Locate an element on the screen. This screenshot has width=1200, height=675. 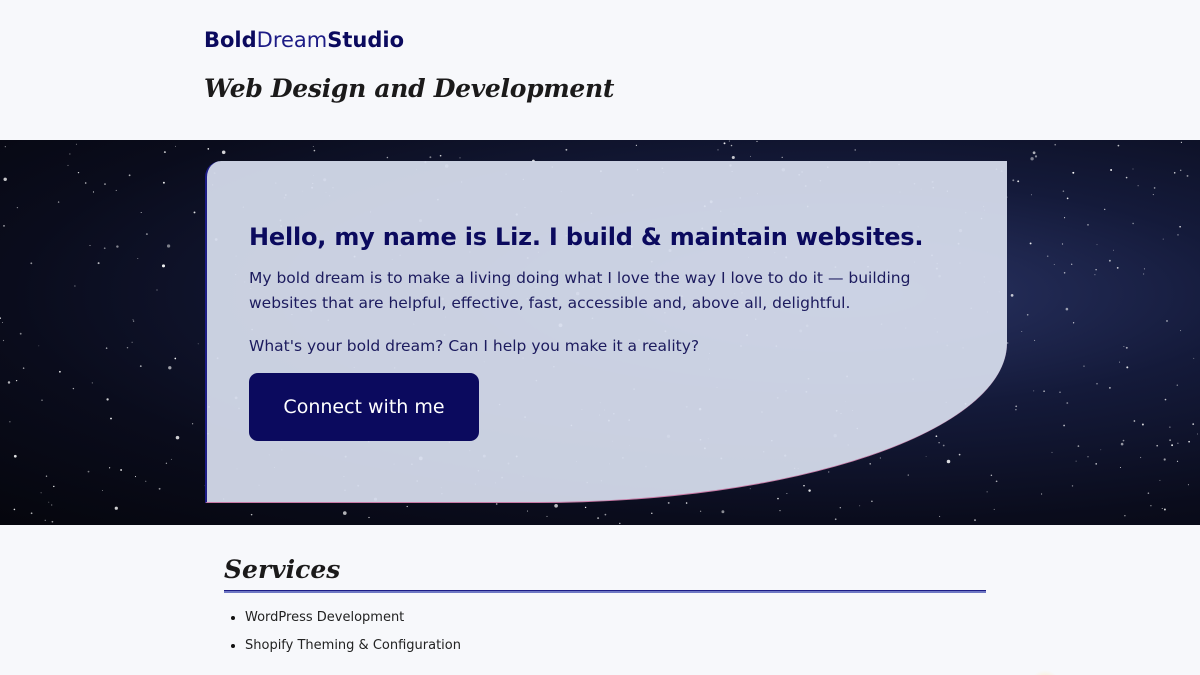
logo-bold: Bold is located at coordinates (230, 40).